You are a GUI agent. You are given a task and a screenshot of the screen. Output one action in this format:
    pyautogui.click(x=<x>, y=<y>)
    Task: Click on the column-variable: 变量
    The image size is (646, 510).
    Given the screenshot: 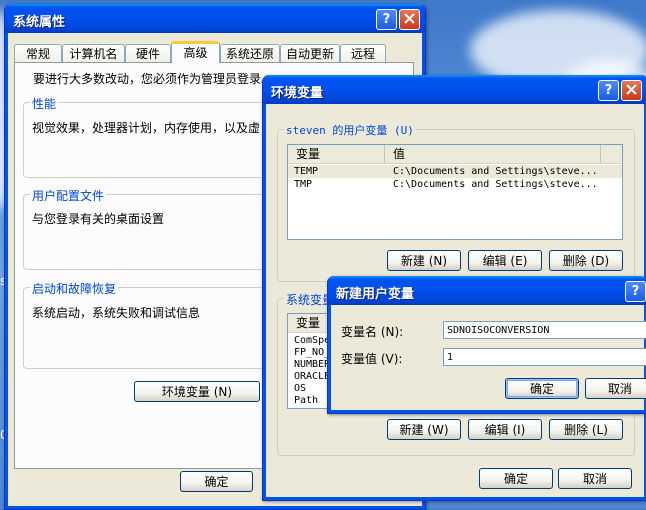 What is the action you would take?
    pyautogui.click(x=336, y=154)
    